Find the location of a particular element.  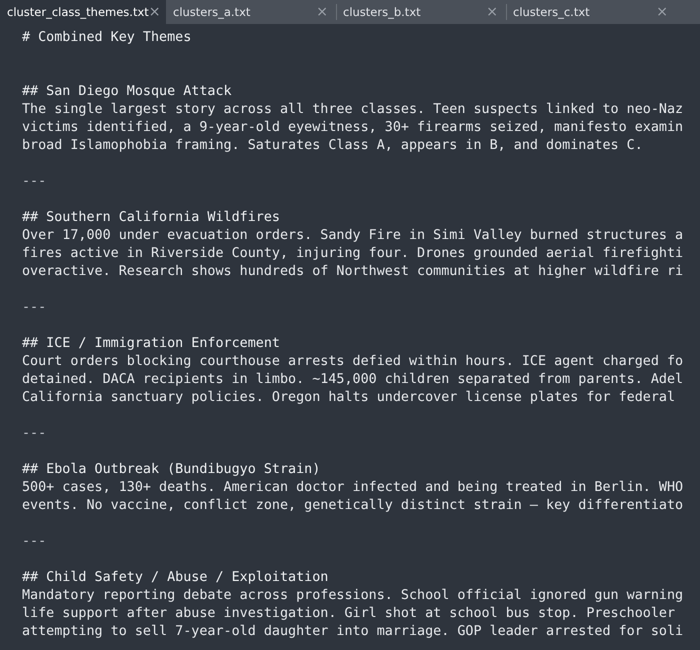

paragraph-line: detained. DACA recipients in limbo. ~145,000 children separated from parents. Adel is located at coordinates (353, 380).